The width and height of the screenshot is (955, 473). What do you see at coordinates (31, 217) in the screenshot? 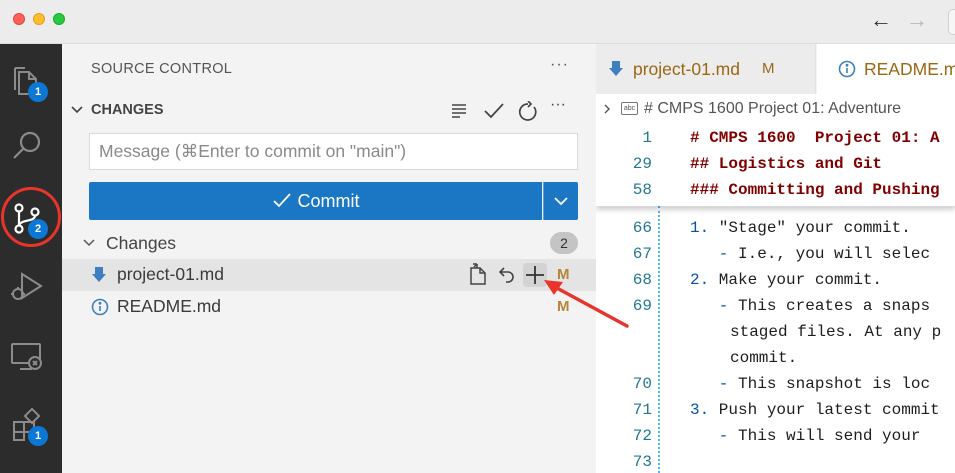
I see `source-control-button: 2` at bounding box center [31, 217].